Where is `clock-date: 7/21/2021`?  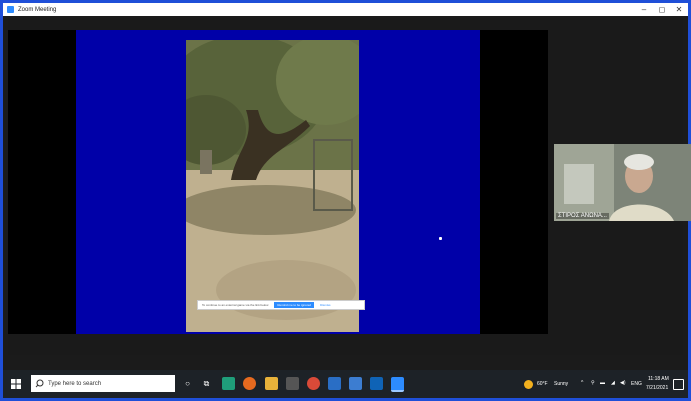
clock-date: 7/21/2021 is located at coordinates (657, 388).